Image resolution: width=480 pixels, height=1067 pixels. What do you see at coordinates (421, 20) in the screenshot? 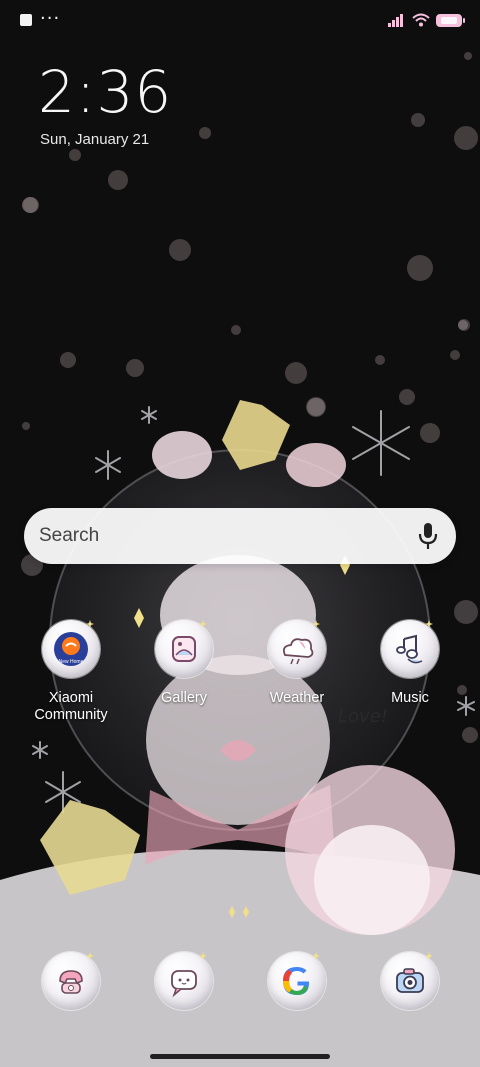
I see `wifi-icon` at bounding box center [421, 20].